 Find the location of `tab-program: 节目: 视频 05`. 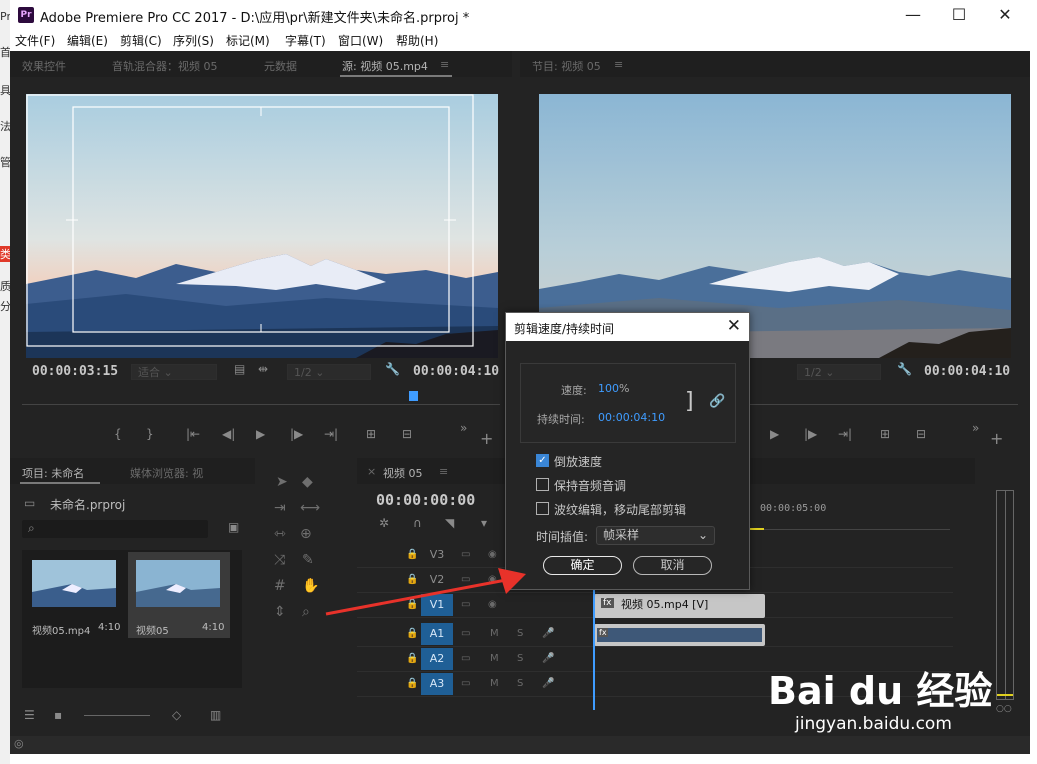

tab-program: 节目: 视频 05 is located at coordinates (566, 66).